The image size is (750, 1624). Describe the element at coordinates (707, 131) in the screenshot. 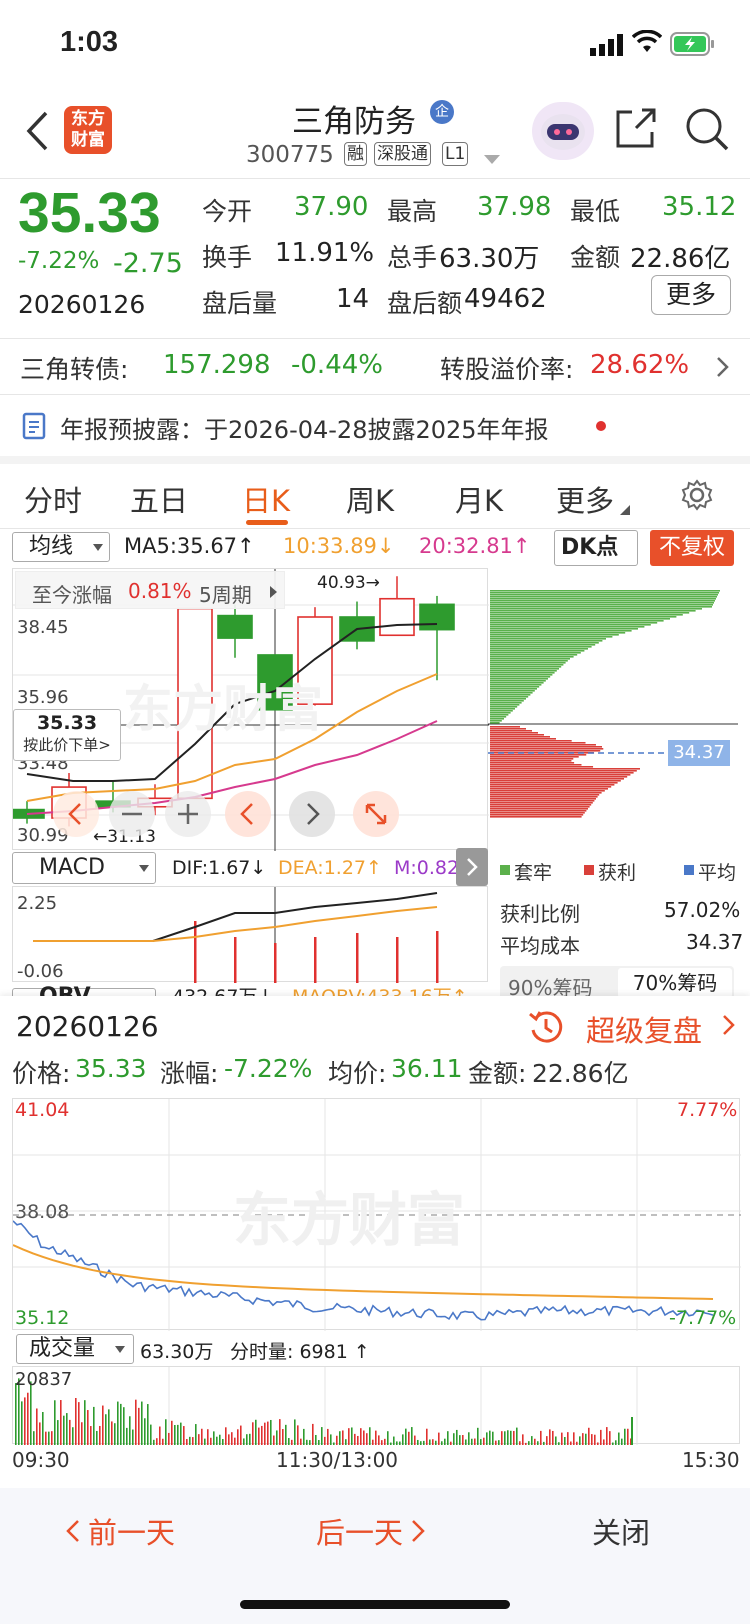

I see `search-icon` at that location.